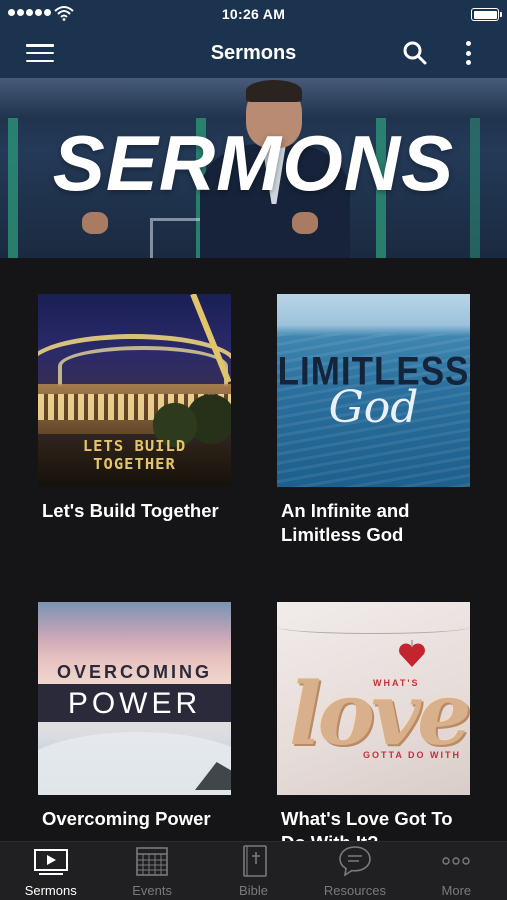 The width and height of the screenshot is (507, 900). What do you see at coordinates (396, 683) in the screenshot?
I see `artwork-caption: WHAT'S` at bounding box center [396, 683].